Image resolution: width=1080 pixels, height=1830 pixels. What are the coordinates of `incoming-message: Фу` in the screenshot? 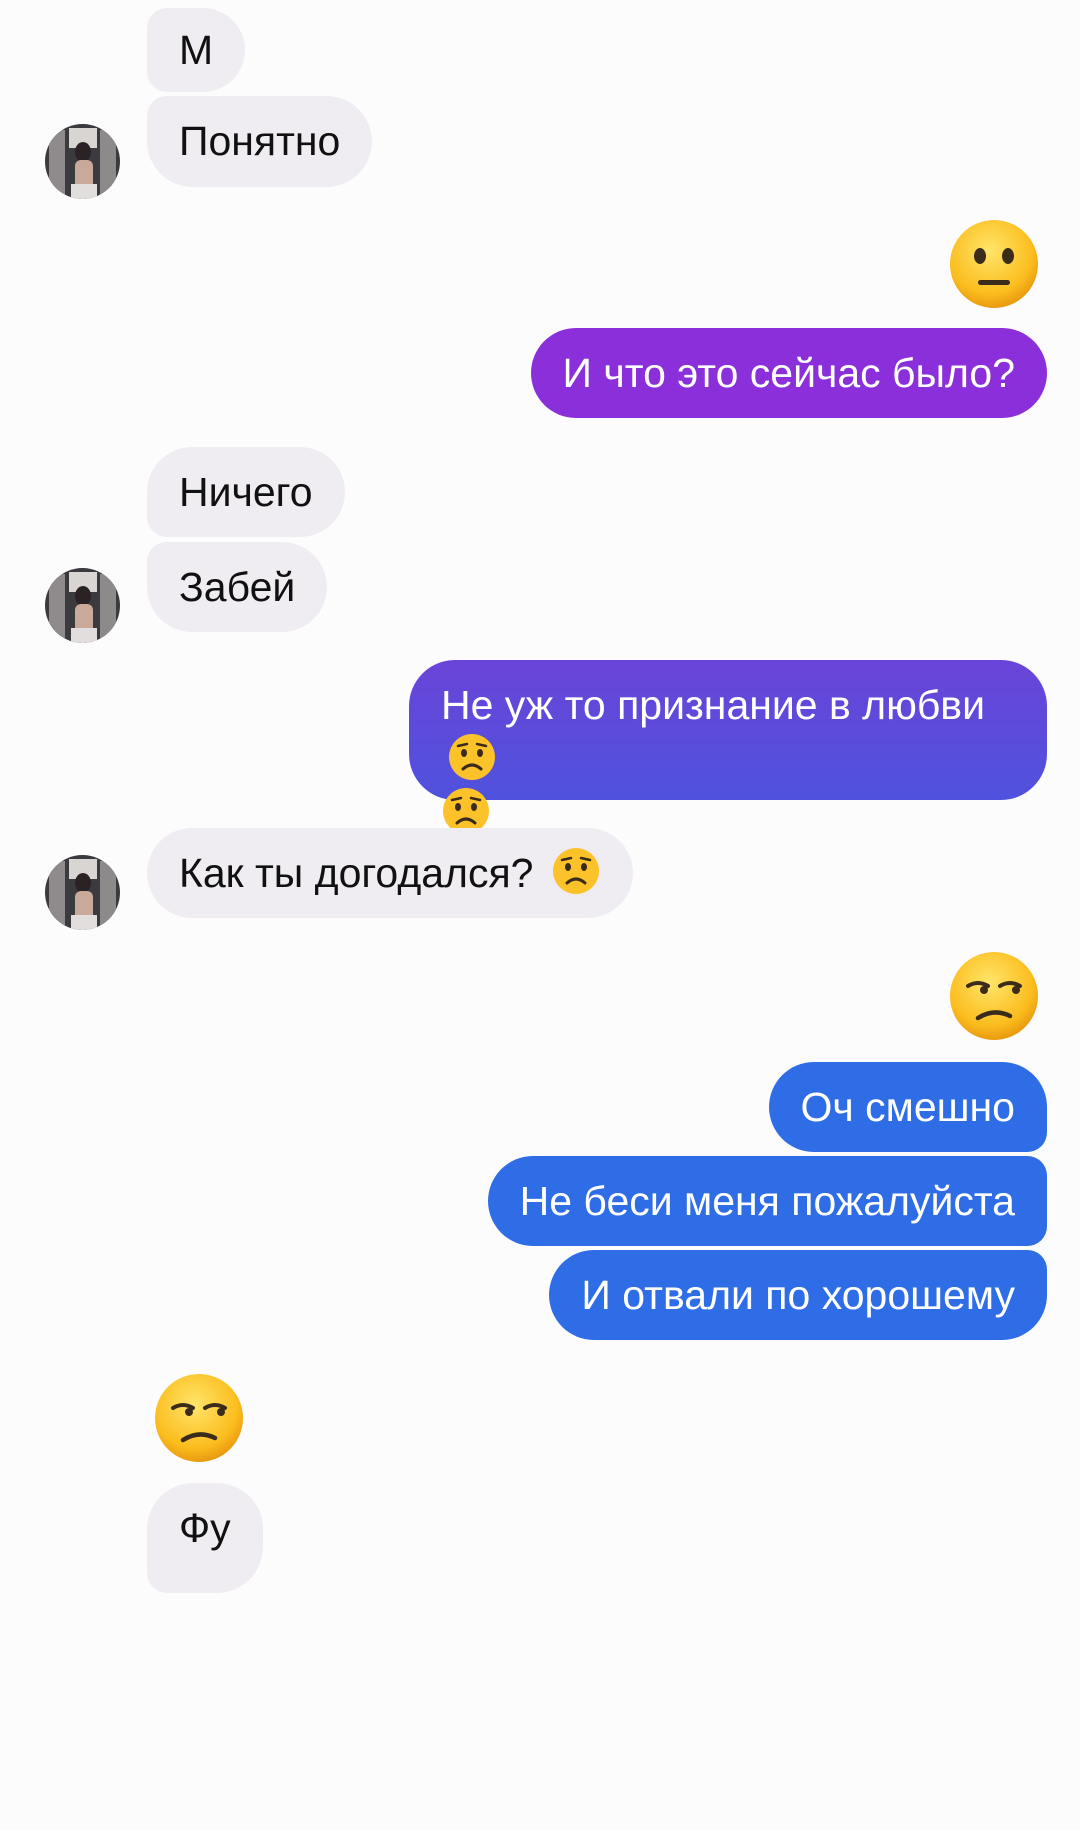 It's located at (205, 1538).